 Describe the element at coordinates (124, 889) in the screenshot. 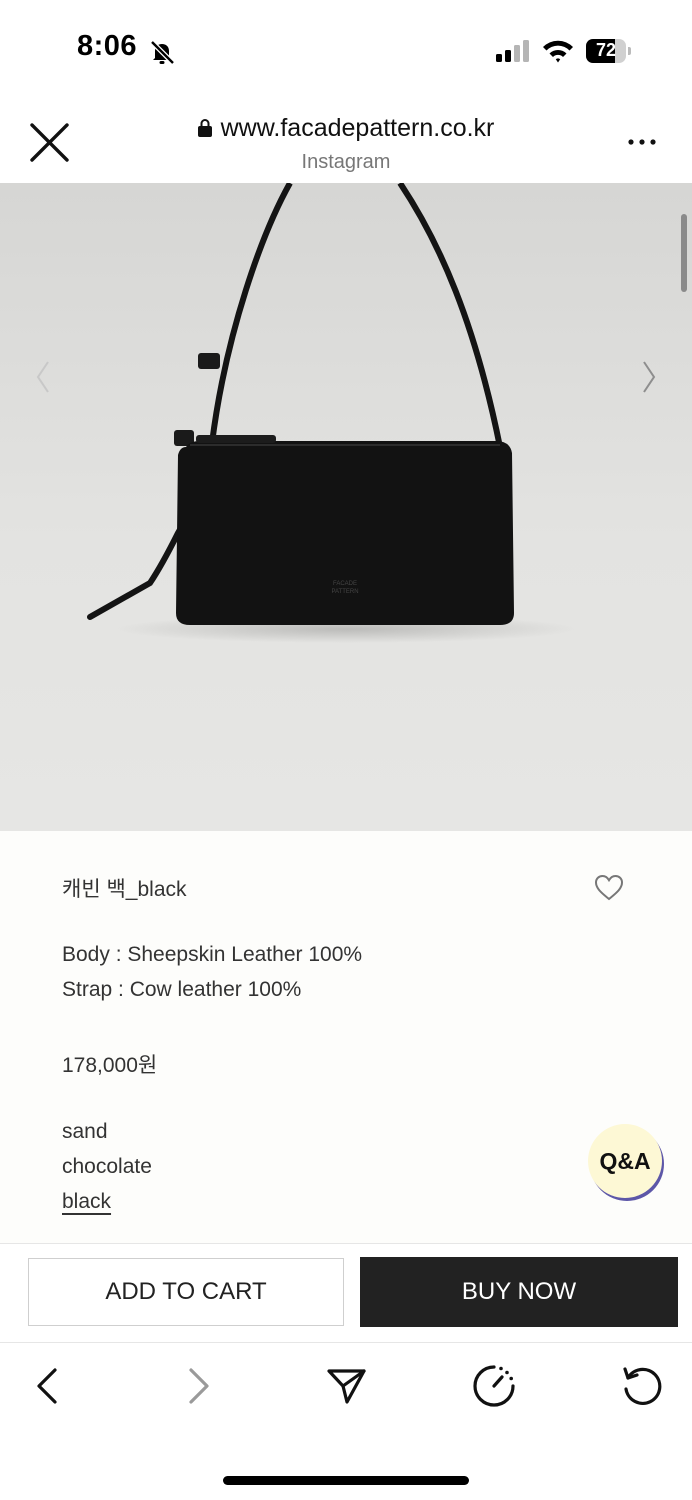

I see `product-name: 캐빈 백_black` at that location.